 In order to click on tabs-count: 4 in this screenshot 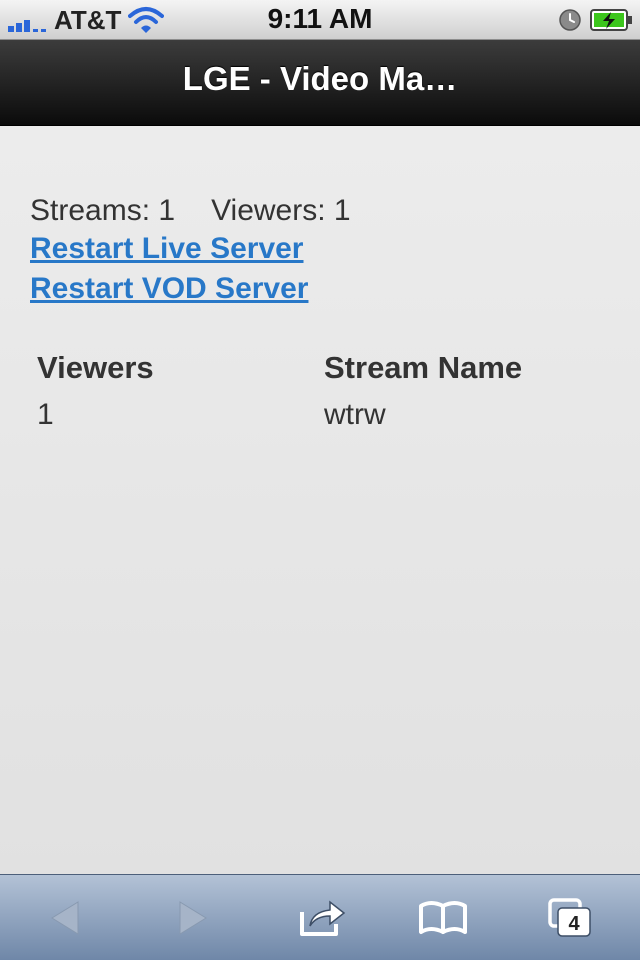, I will do `click(574, 924)`.